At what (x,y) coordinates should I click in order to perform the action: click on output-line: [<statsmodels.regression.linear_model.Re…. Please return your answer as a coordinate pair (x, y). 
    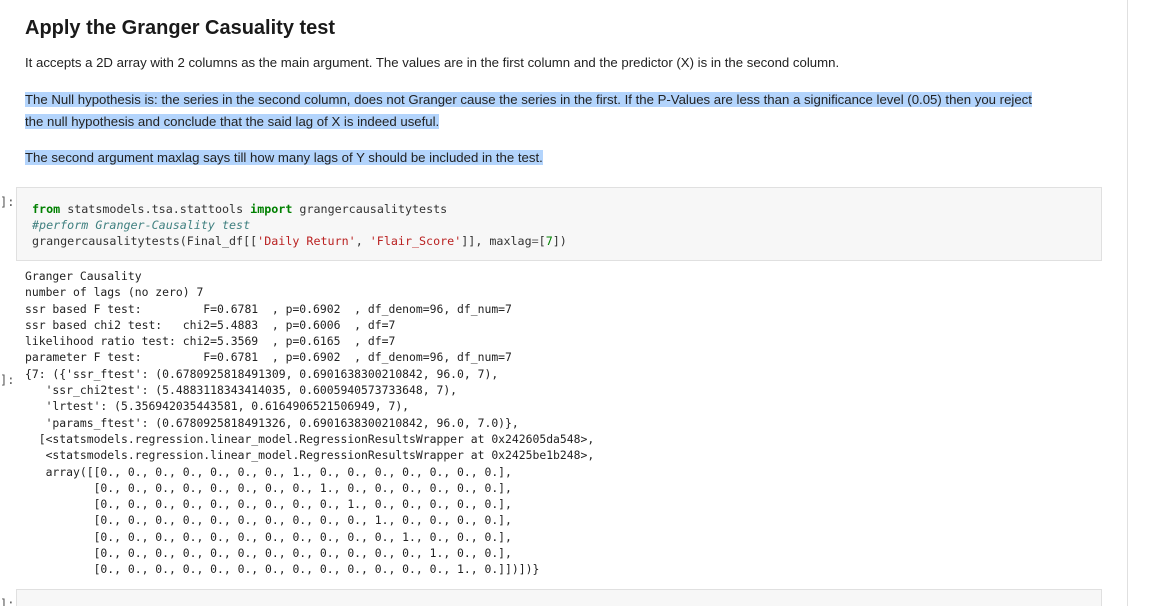
    Looking at the image, I should click on (310, 438).